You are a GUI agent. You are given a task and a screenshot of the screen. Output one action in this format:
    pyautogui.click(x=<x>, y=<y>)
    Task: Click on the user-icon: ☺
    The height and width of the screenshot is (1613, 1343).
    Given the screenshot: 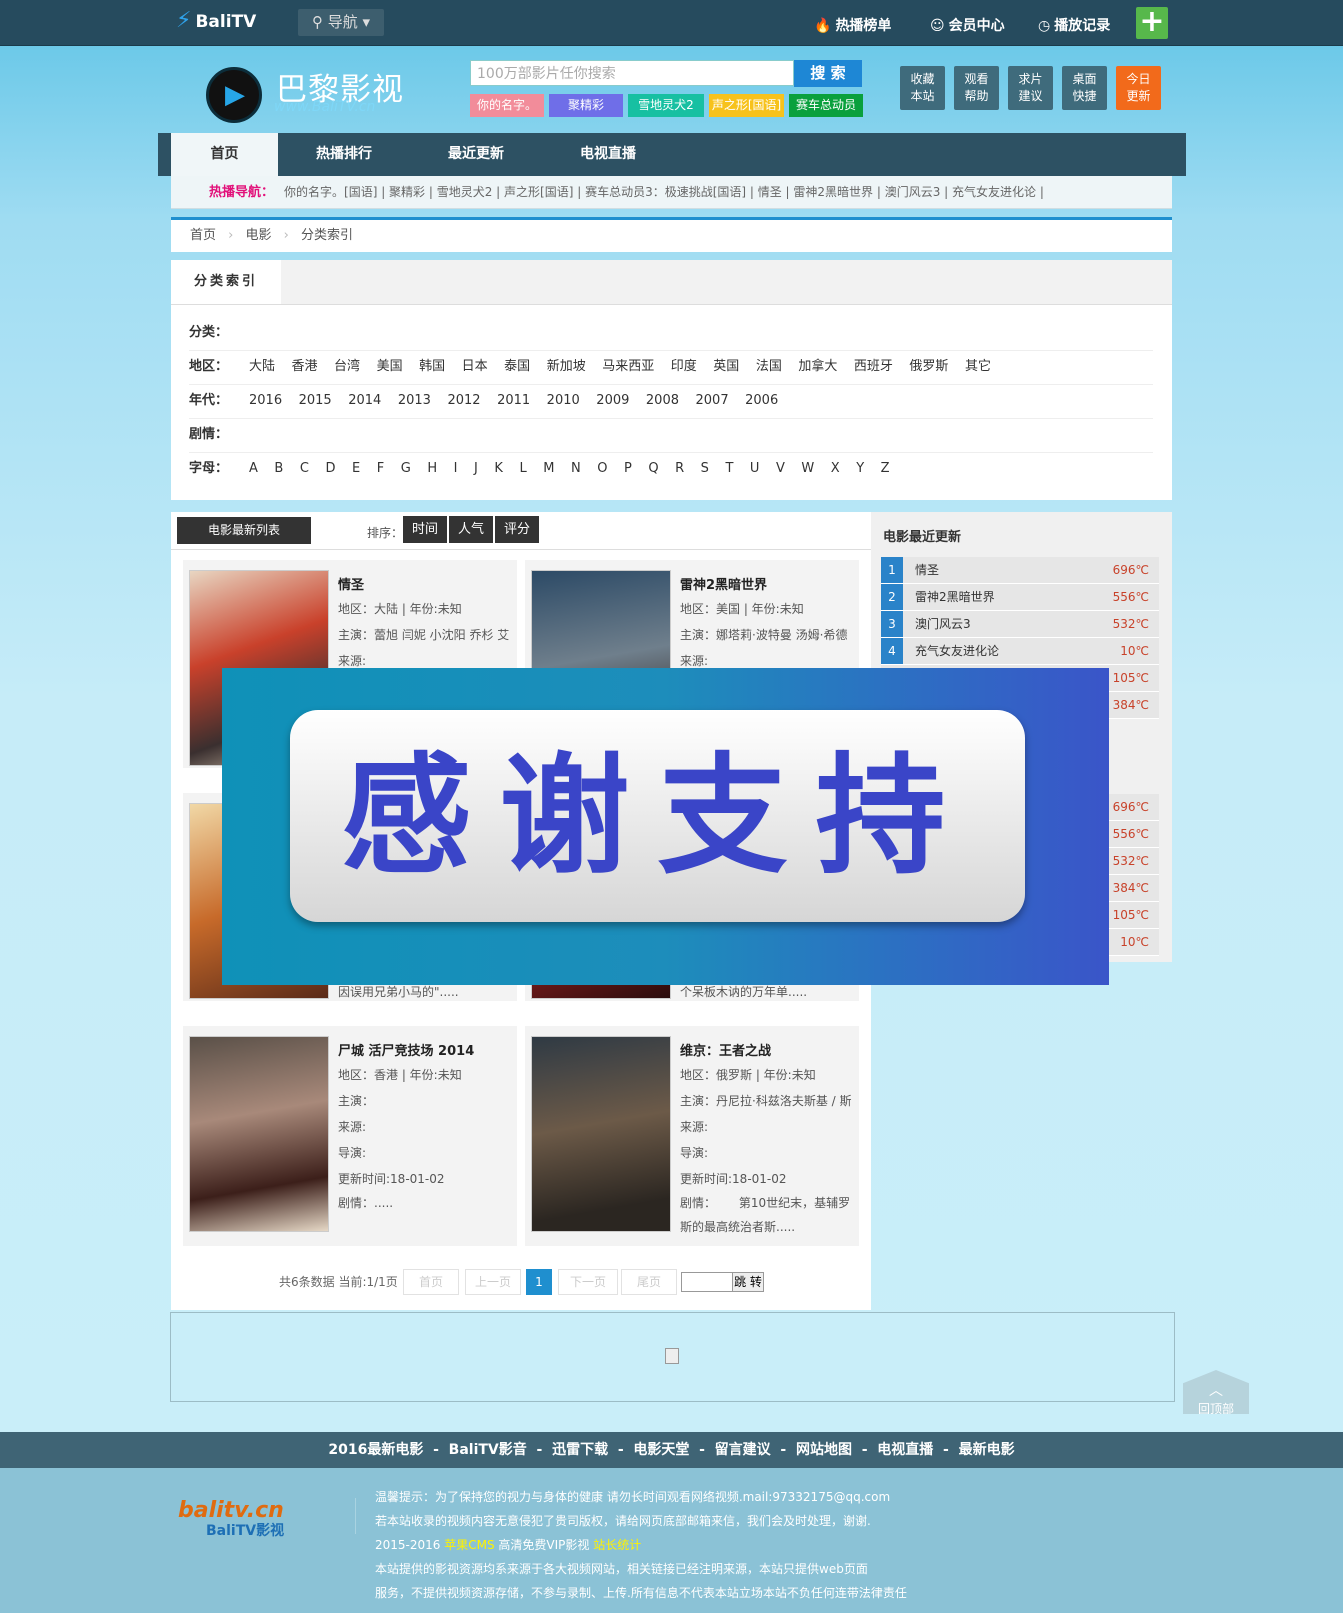 What is the action you would take?
    pyautogui.click(x=937, y=26)
    